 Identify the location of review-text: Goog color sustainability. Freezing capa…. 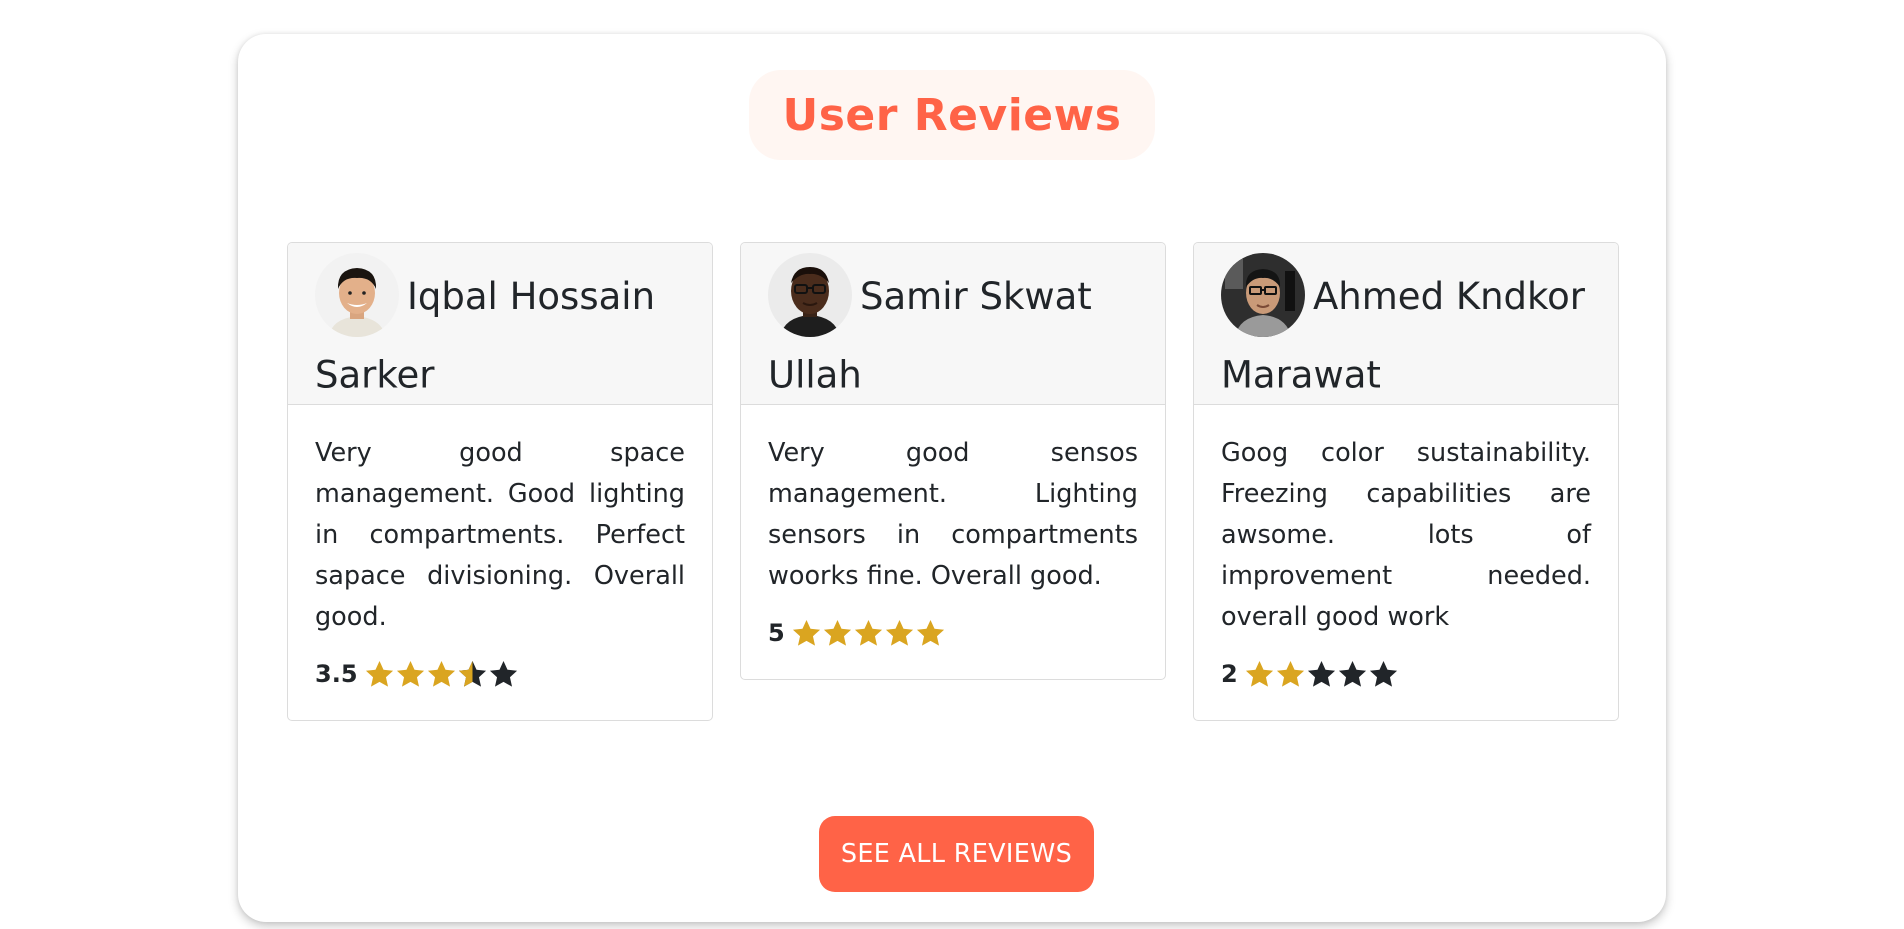
(1406, 535).